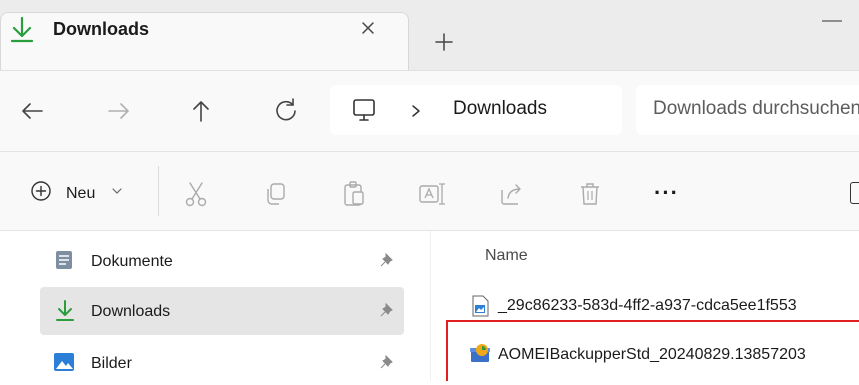 Image resolution: width=859 pixels, height=385 pixels. I want to click on new-tab-button, so click(444, 42).